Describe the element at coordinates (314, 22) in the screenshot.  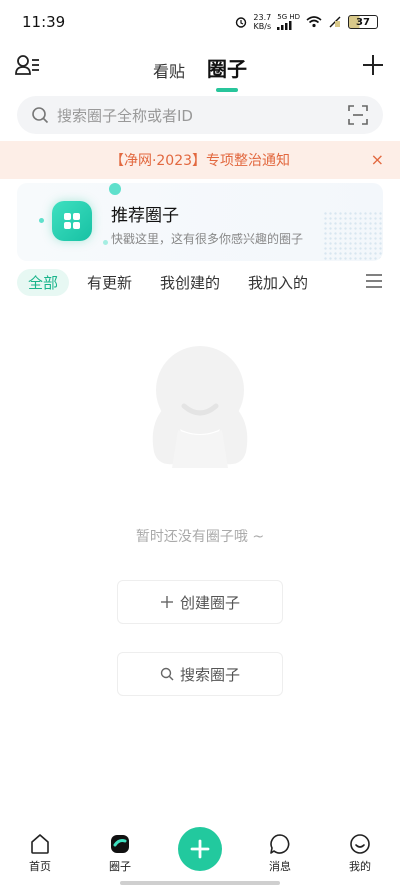
I see `wifi-icon` at that location.